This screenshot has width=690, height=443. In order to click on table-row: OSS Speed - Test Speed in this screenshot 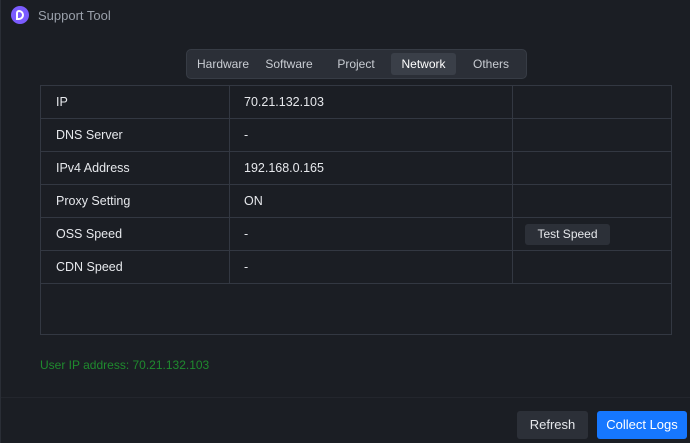, I will do `click(356, 234)`.